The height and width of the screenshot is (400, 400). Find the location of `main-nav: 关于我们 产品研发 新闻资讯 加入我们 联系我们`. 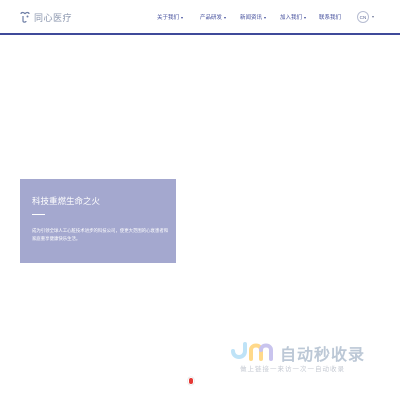

main-nav: 关于我们 产品研发 新闻资讯 加入我们 联系我们 is located at coordinates (200, 19).